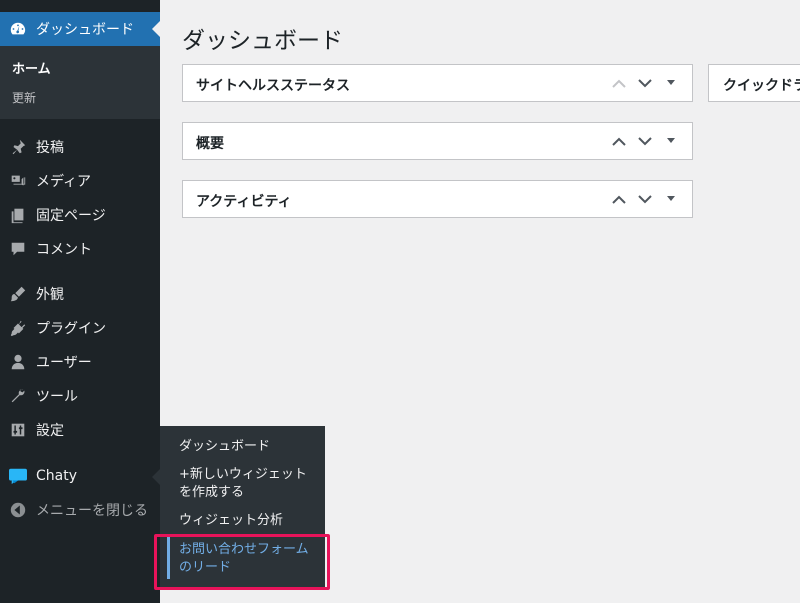 This screenshot has width=800, height=603. What do you see at coordinates (64, 182) in the screenshot?
I see `sidebar-item-label: メディア` at bounding box center [64, 182].